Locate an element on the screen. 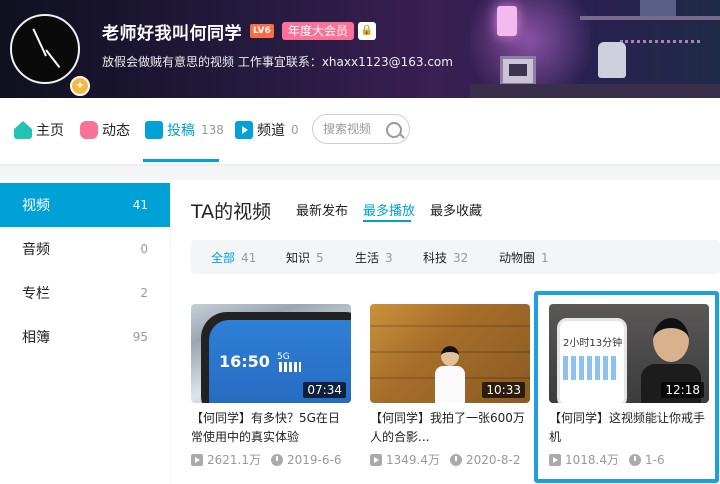 This screenshot has height=484, width=720. video-card: 2小时13分钟 12:18 【何同学】这视频能让你戒手机 1018.4万 1-6 is located at coordinates (629, 386).